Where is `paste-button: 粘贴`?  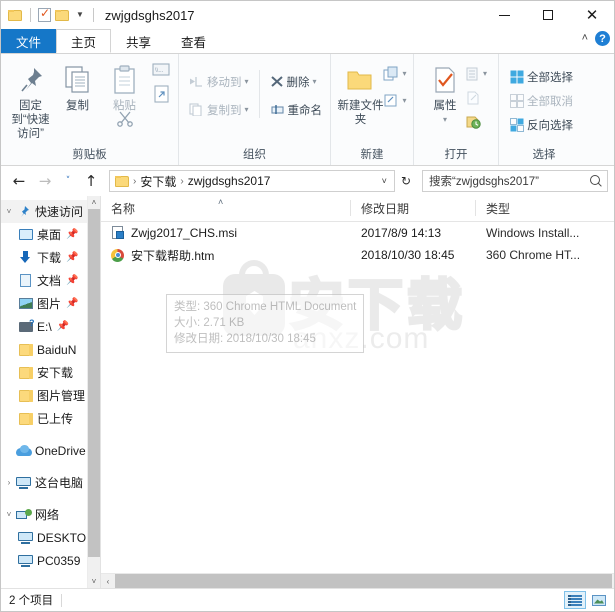
paste-button: 粘贴 is located at coordinates (124, 95).